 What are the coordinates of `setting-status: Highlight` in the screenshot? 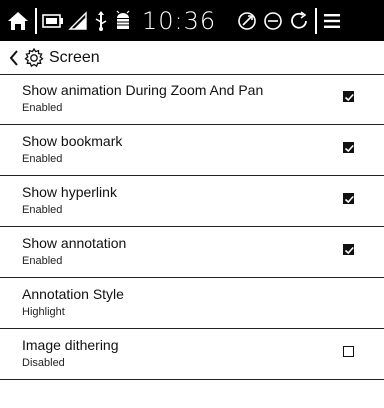 It's located at (43, 312).